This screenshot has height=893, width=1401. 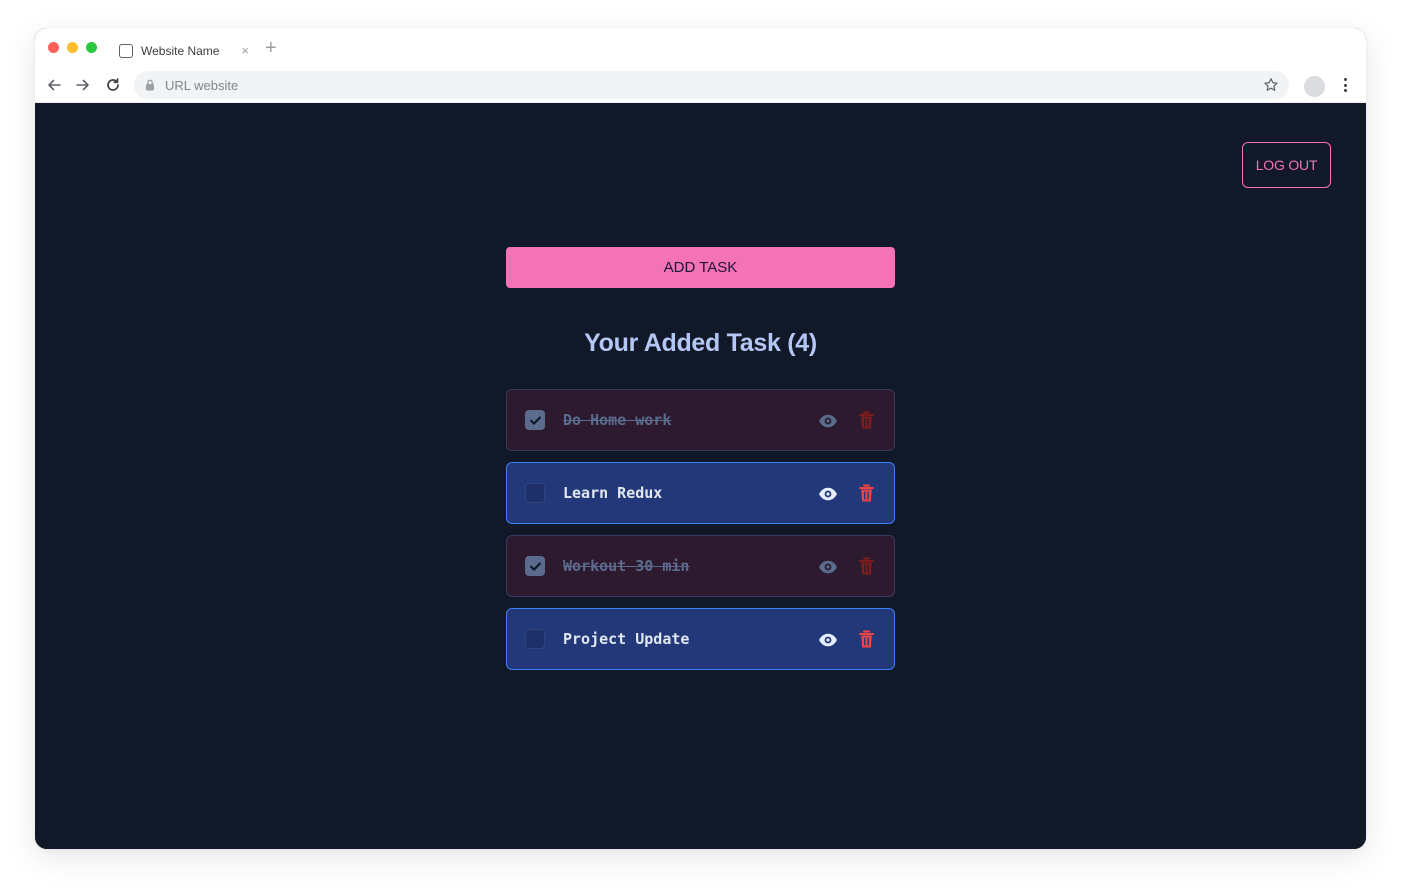 I want to click on add-task-button: ADD TASK, so click(x=700, y=267).